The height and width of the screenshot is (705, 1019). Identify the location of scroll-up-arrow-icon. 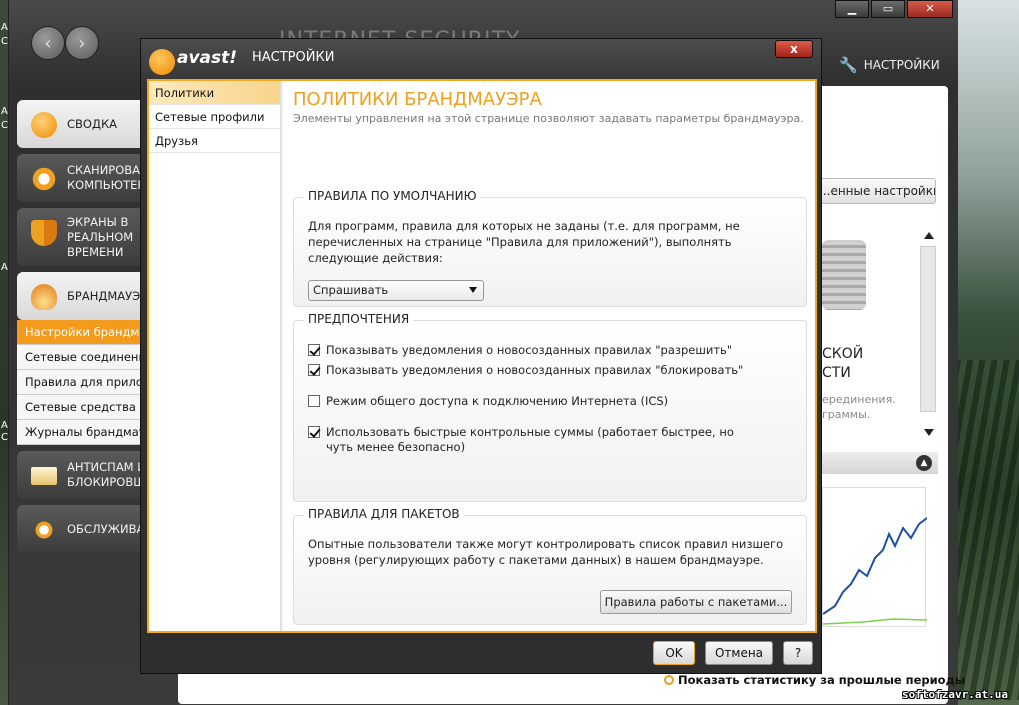
(929, 235).